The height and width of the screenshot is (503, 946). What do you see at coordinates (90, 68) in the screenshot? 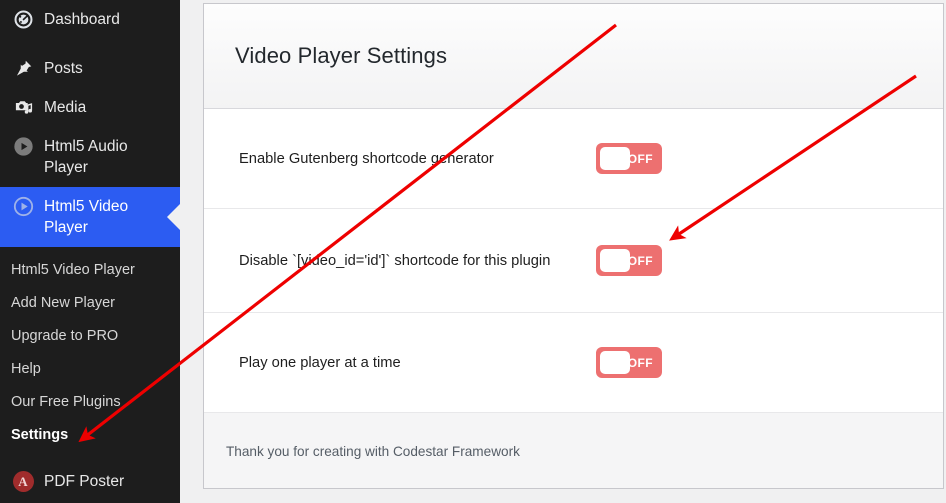
I see `sidebar-item-posts: Posts` at bounding box center [90, 68].